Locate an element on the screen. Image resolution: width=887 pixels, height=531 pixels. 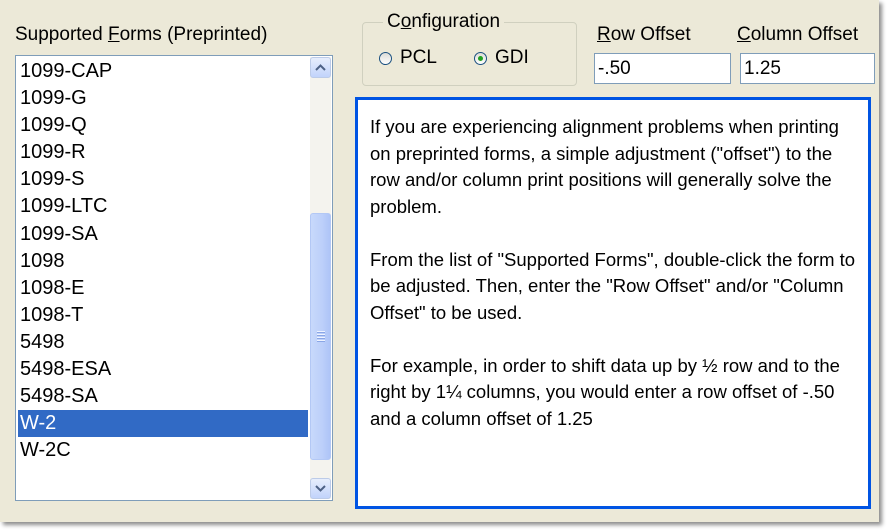
list-item: 1098 is located at coordinates (163, 261).